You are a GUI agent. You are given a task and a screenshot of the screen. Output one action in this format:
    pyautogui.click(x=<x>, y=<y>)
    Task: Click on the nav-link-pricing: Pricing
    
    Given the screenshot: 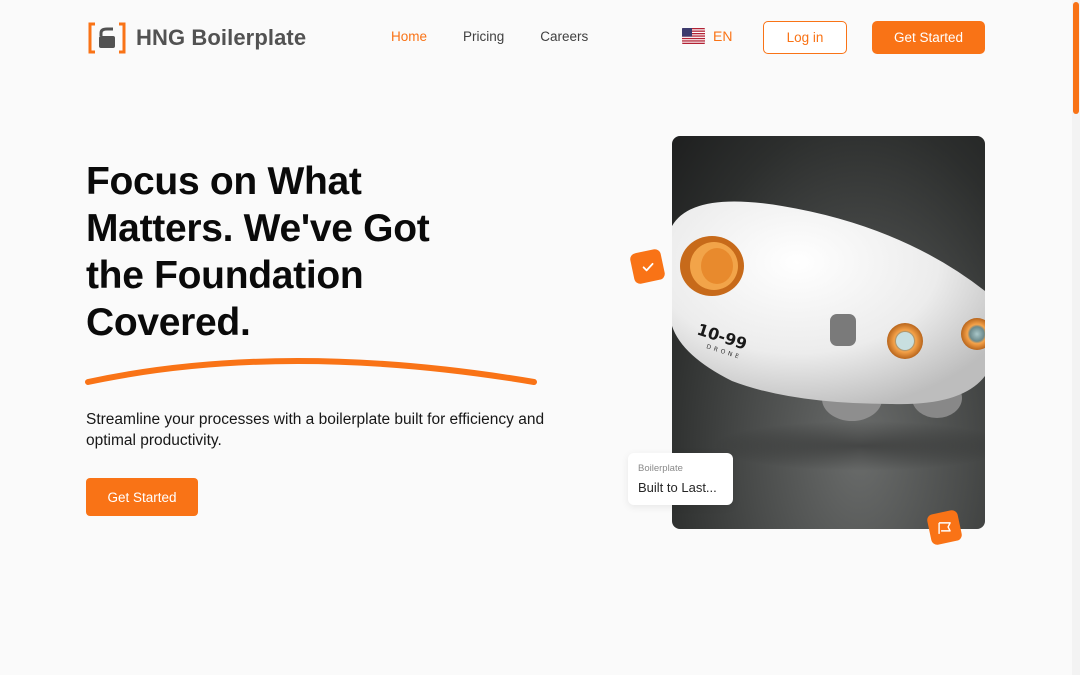 What is the action you would take?
    pyautogui.click(x=483, y=36)
    